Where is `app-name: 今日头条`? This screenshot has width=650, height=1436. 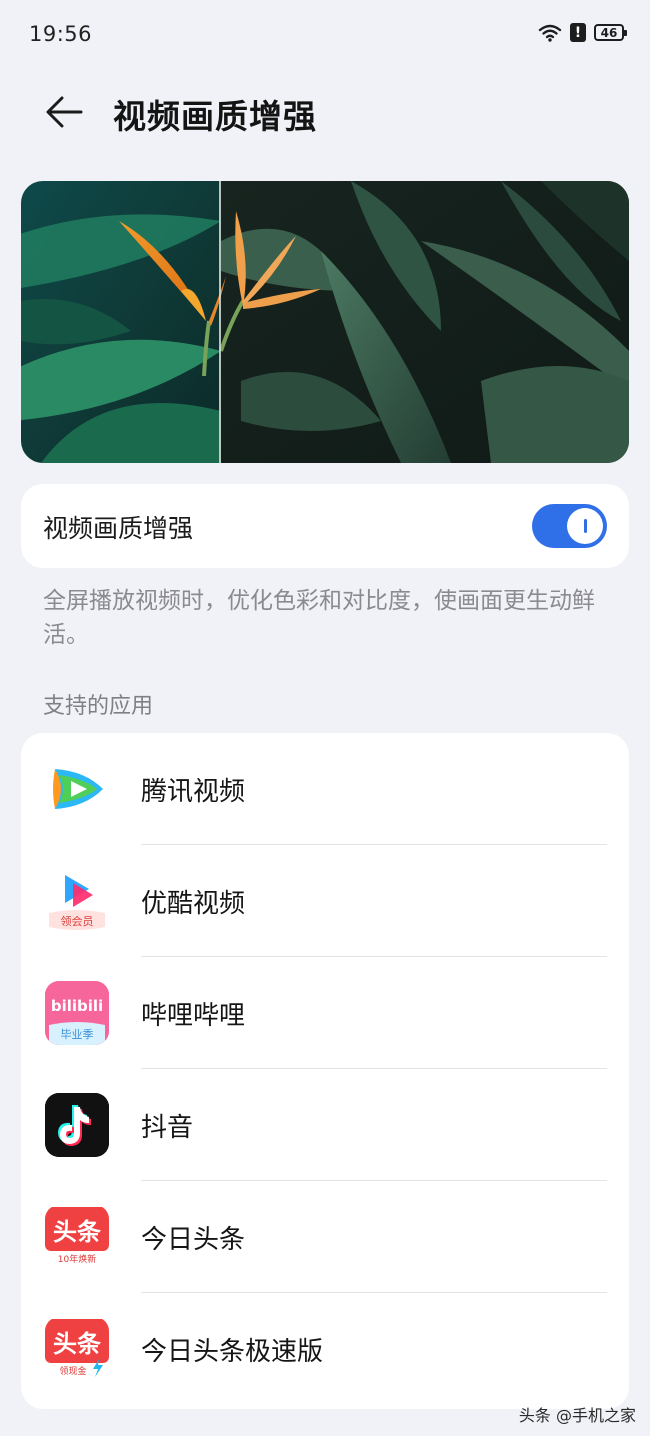 app-name: 今日头条 is located at coordinates (193, 1240).